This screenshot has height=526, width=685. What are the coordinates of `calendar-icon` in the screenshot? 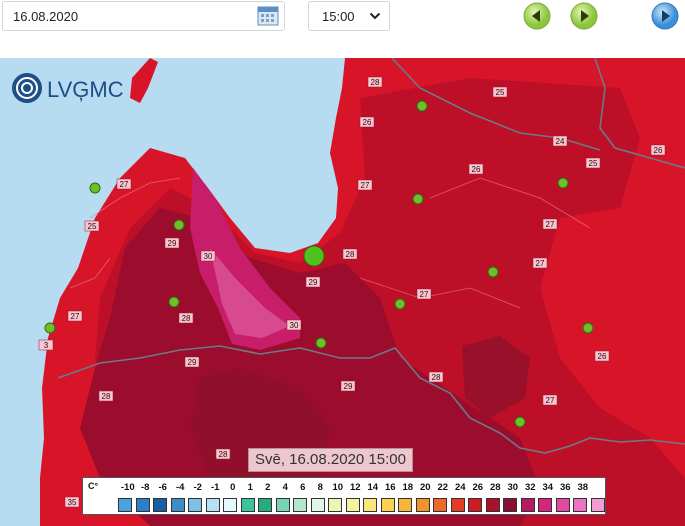 It's located at (268, 16).